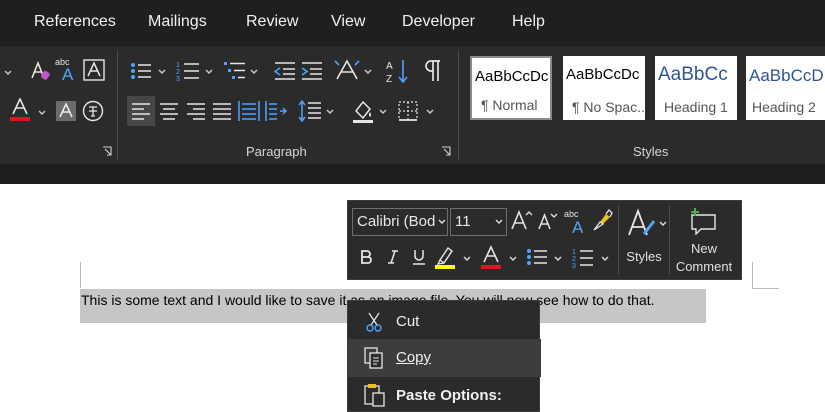 The width and height of the screenshot is (825, 412). What do you see at coordinates (235, 71) in the screenshot?
I see `multilevel-list-icon` at bounding box center [235, 71].